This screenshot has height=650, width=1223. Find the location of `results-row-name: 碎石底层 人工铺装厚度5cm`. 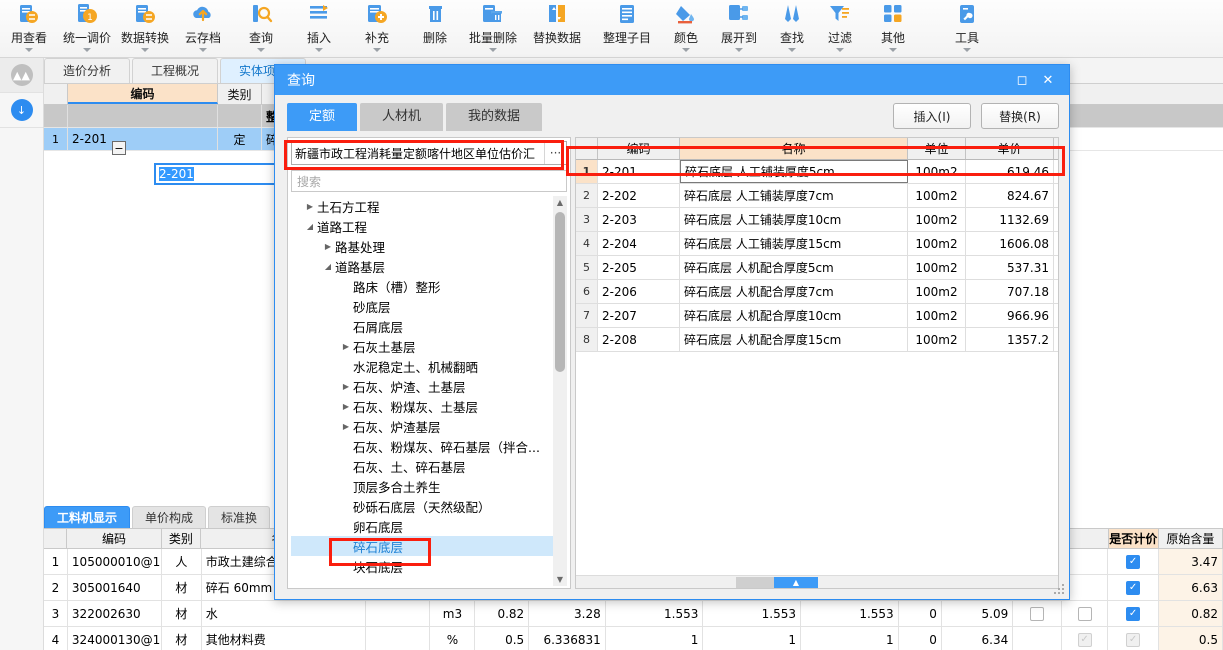

results-row-name: 碎石底层 人工铺装厚度5cm is located at coordinates (794, 171).